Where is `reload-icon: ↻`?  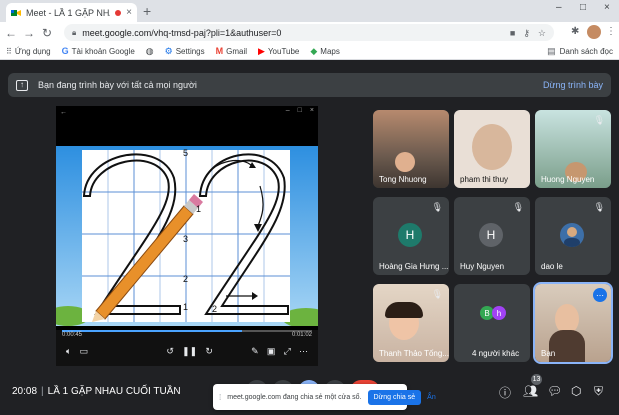 reload-icon: ↻ is located at coordinates (47, 33).